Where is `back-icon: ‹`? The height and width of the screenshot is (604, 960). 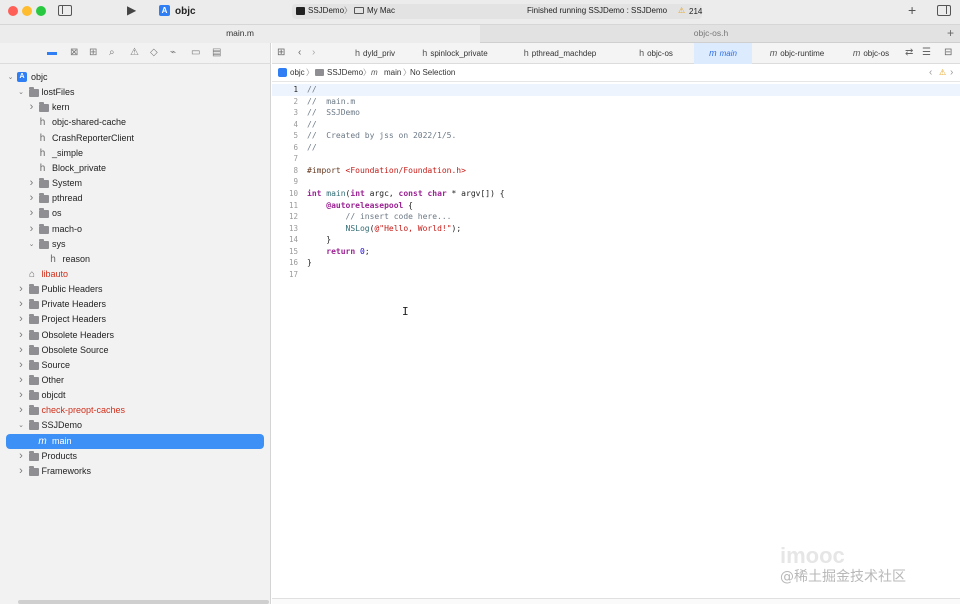 back-icon: ‹ is located at coordinates (299, 52).